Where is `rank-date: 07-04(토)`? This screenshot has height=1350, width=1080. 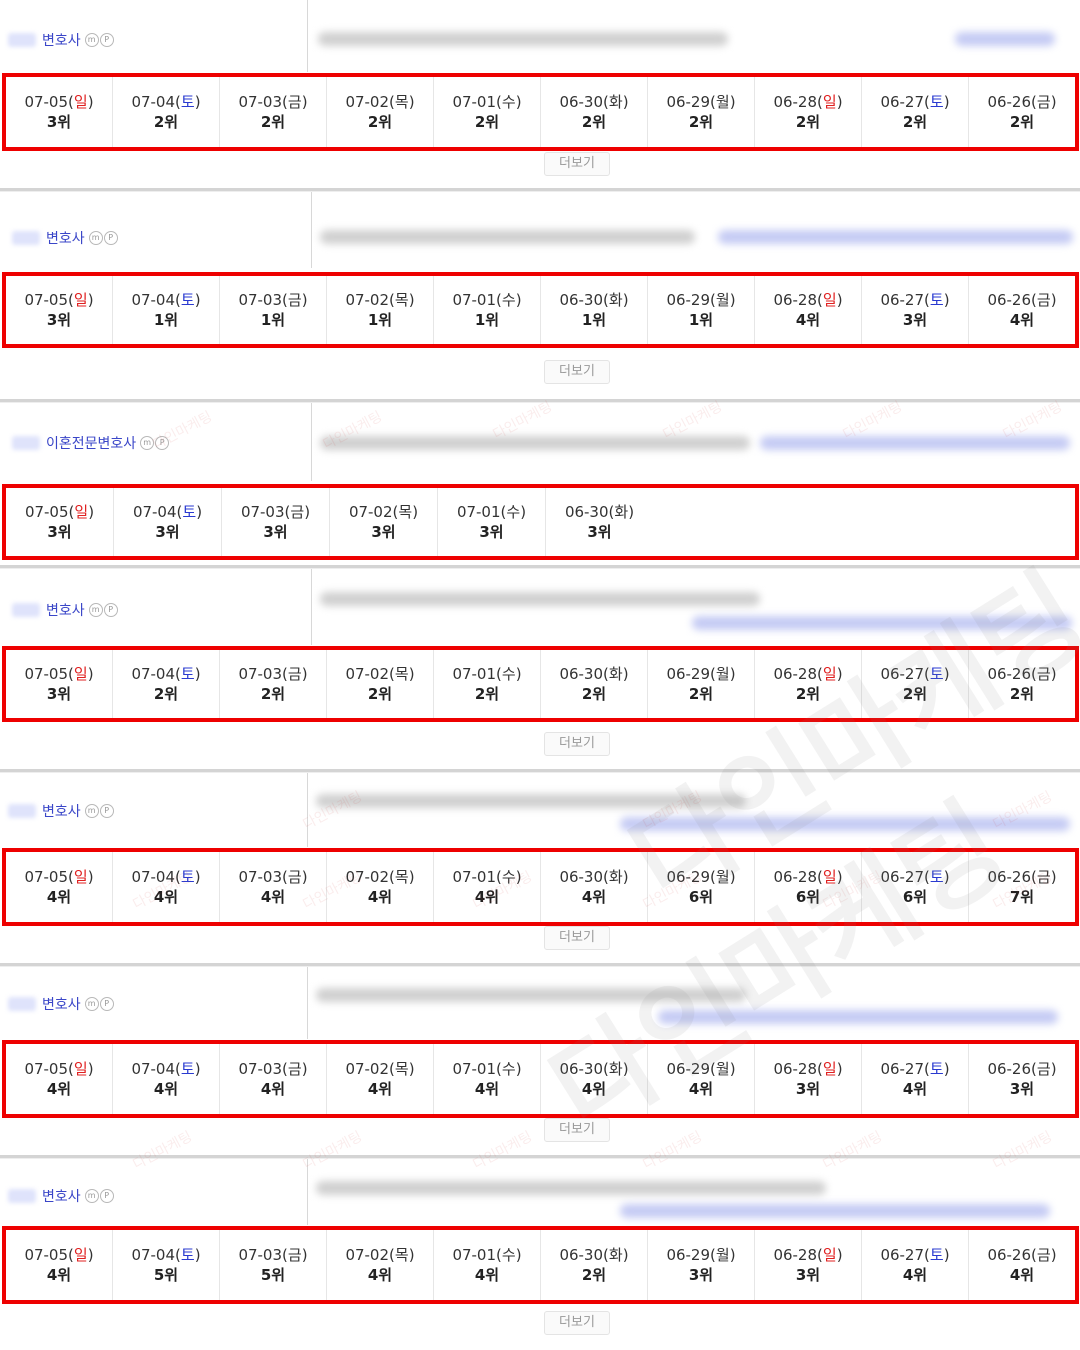
rank-date: 07-04(토) is located at coordinates (166, 102).